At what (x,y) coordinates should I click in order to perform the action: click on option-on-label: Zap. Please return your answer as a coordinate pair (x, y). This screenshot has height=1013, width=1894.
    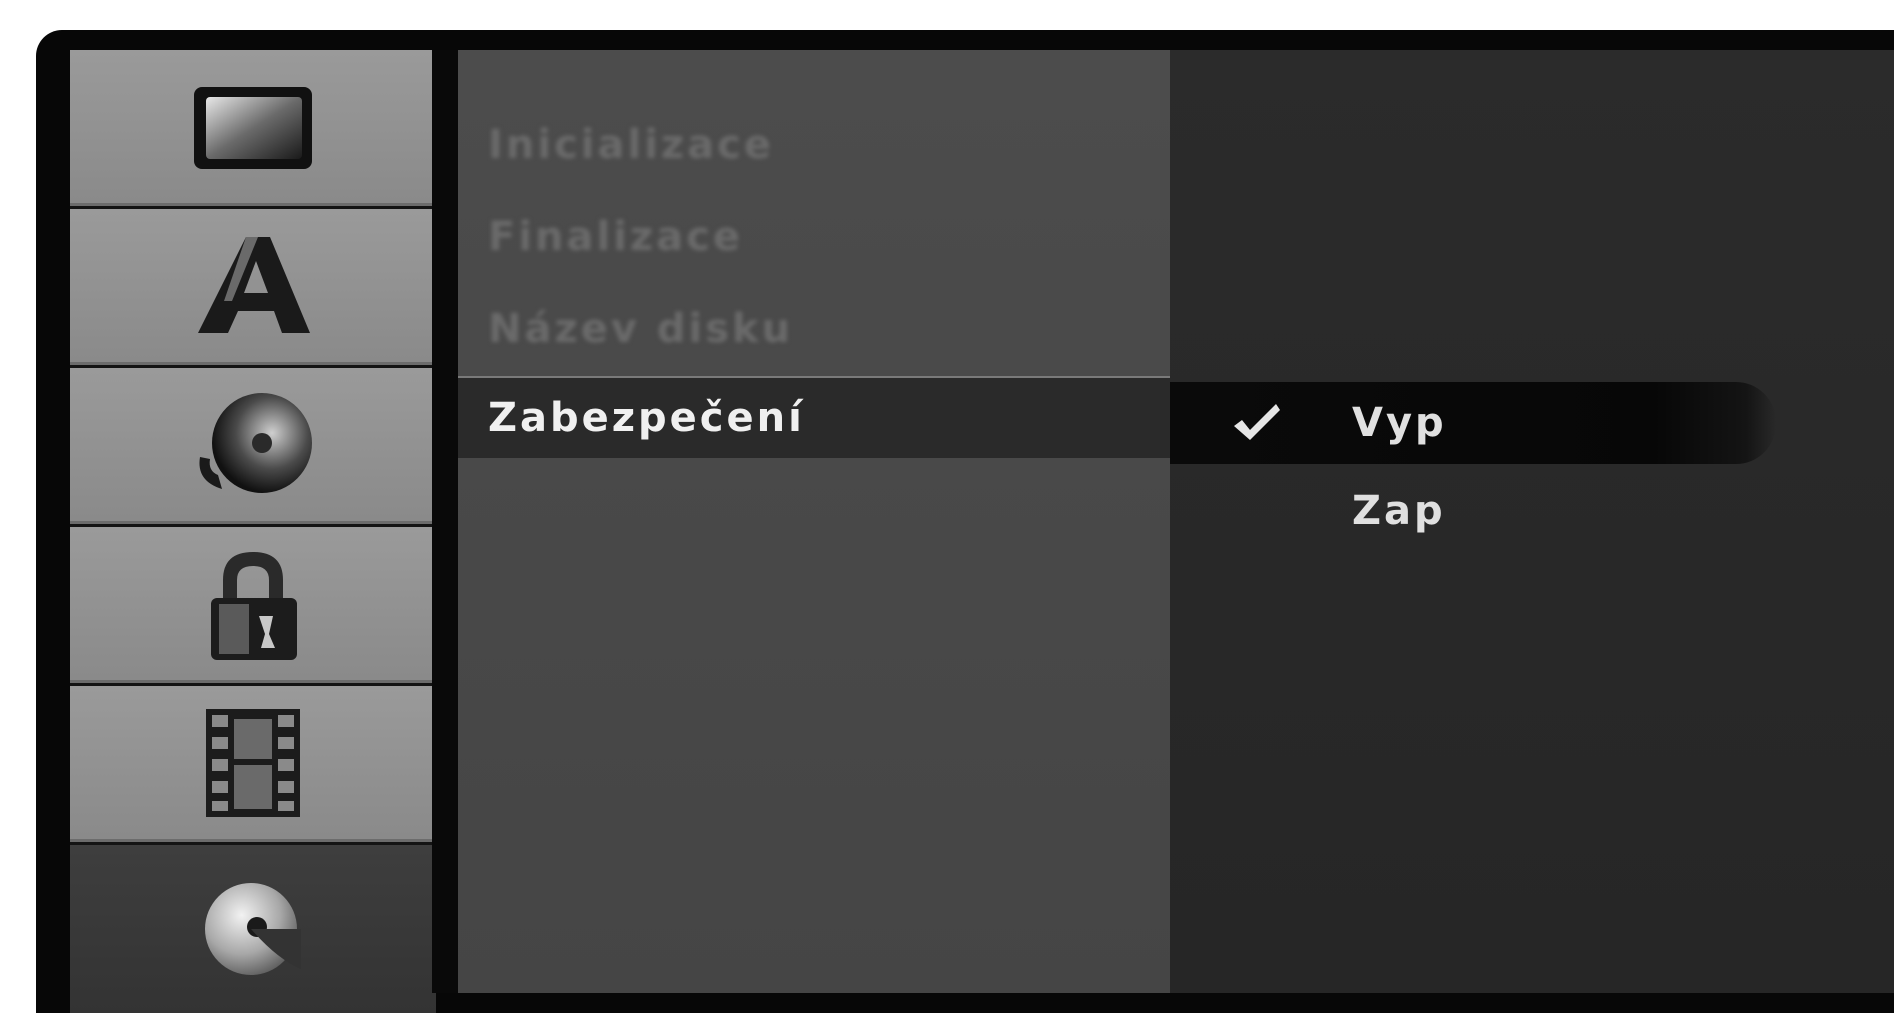
    Looking at the image, I should click on (1399, 511).